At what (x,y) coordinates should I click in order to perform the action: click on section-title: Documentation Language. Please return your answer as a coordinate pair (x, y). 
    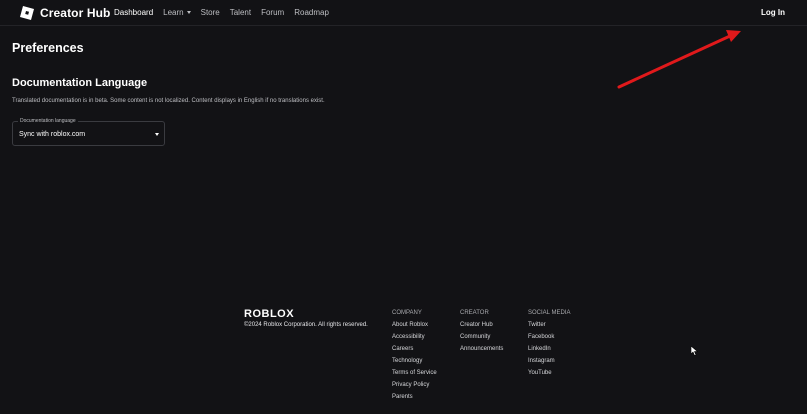
    Looking at the image, I should click on (80, 83).